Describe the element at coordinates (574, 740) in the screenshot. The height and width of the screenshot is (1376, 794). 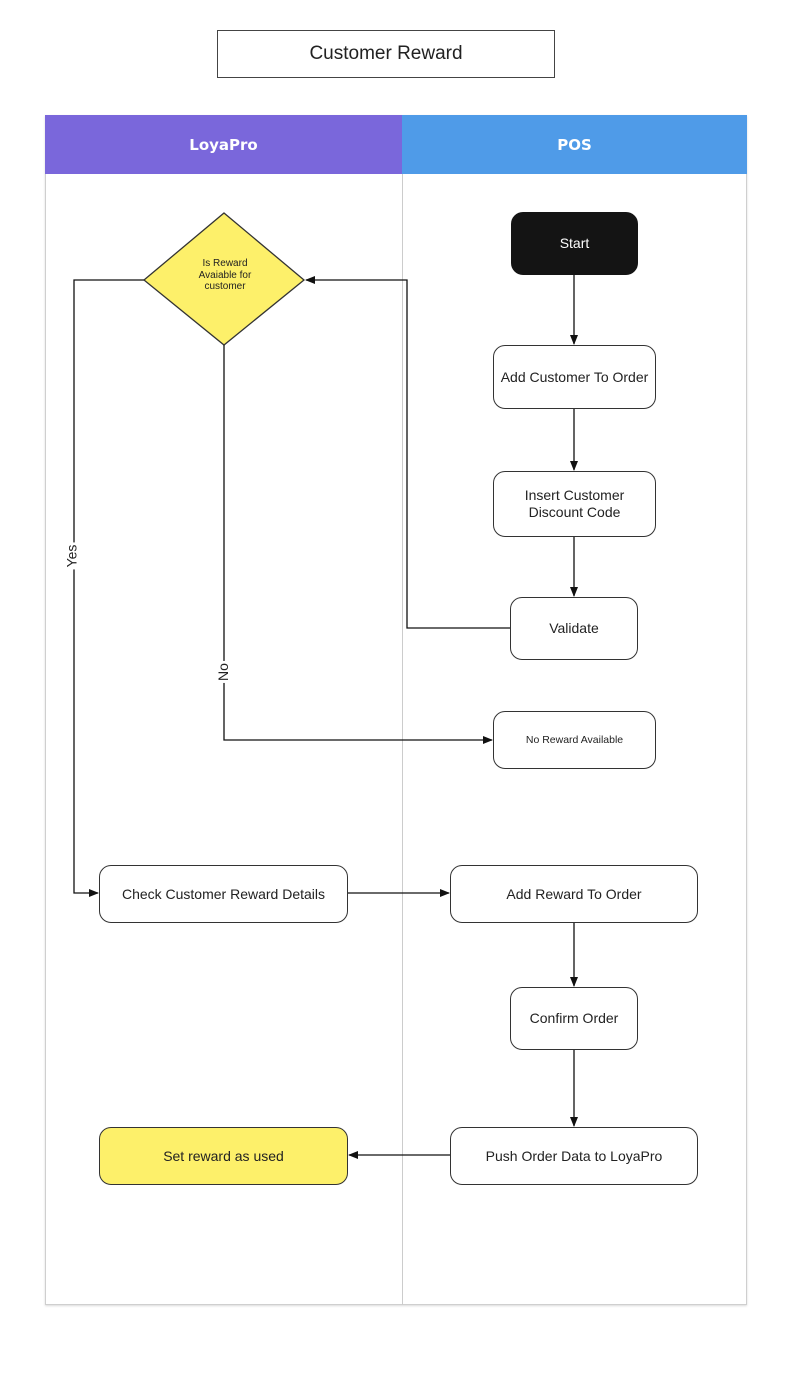
I see `node-no-reward-available: No Reward Available` at that location.